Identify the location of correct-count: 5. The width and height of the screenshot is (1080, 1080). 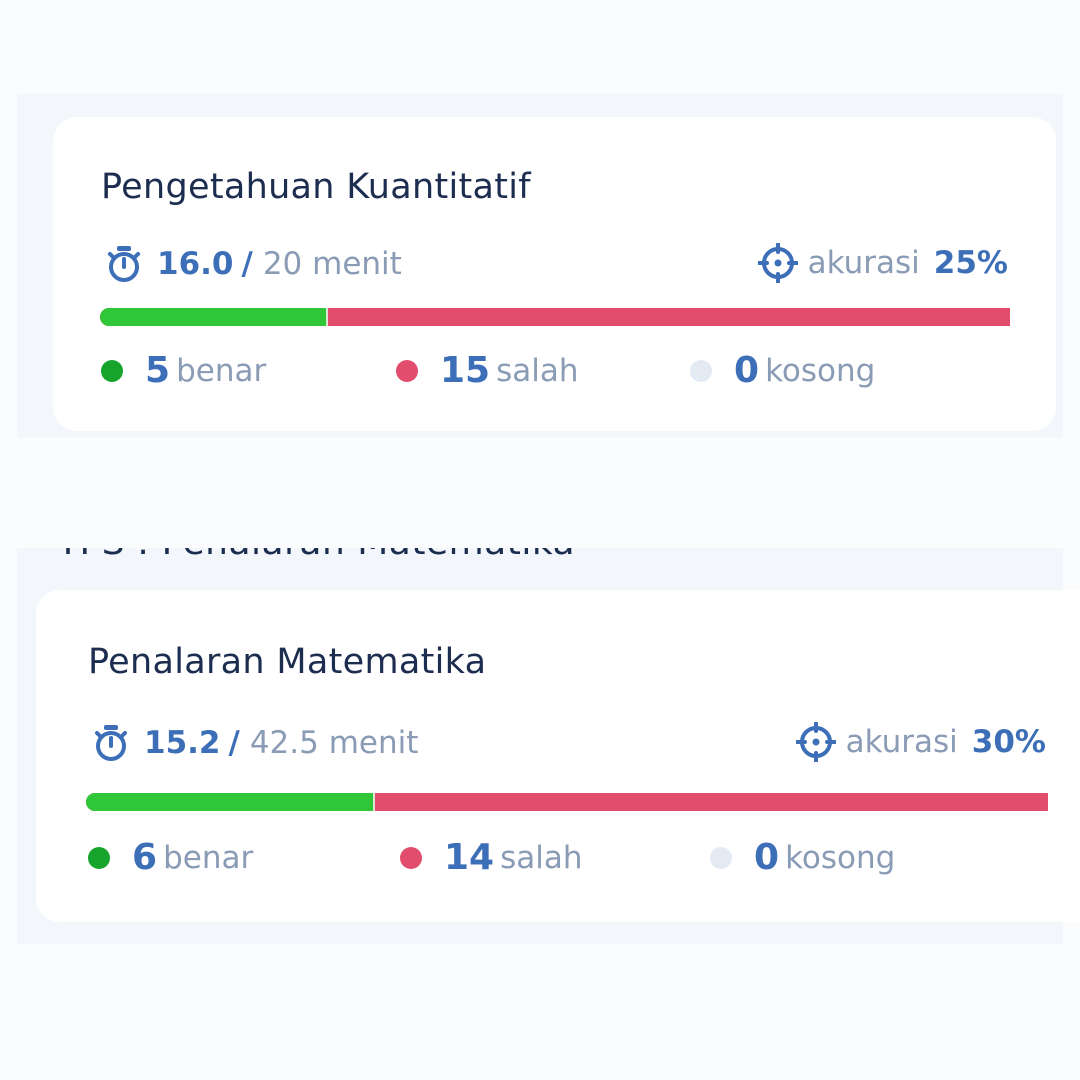
(158, 370).